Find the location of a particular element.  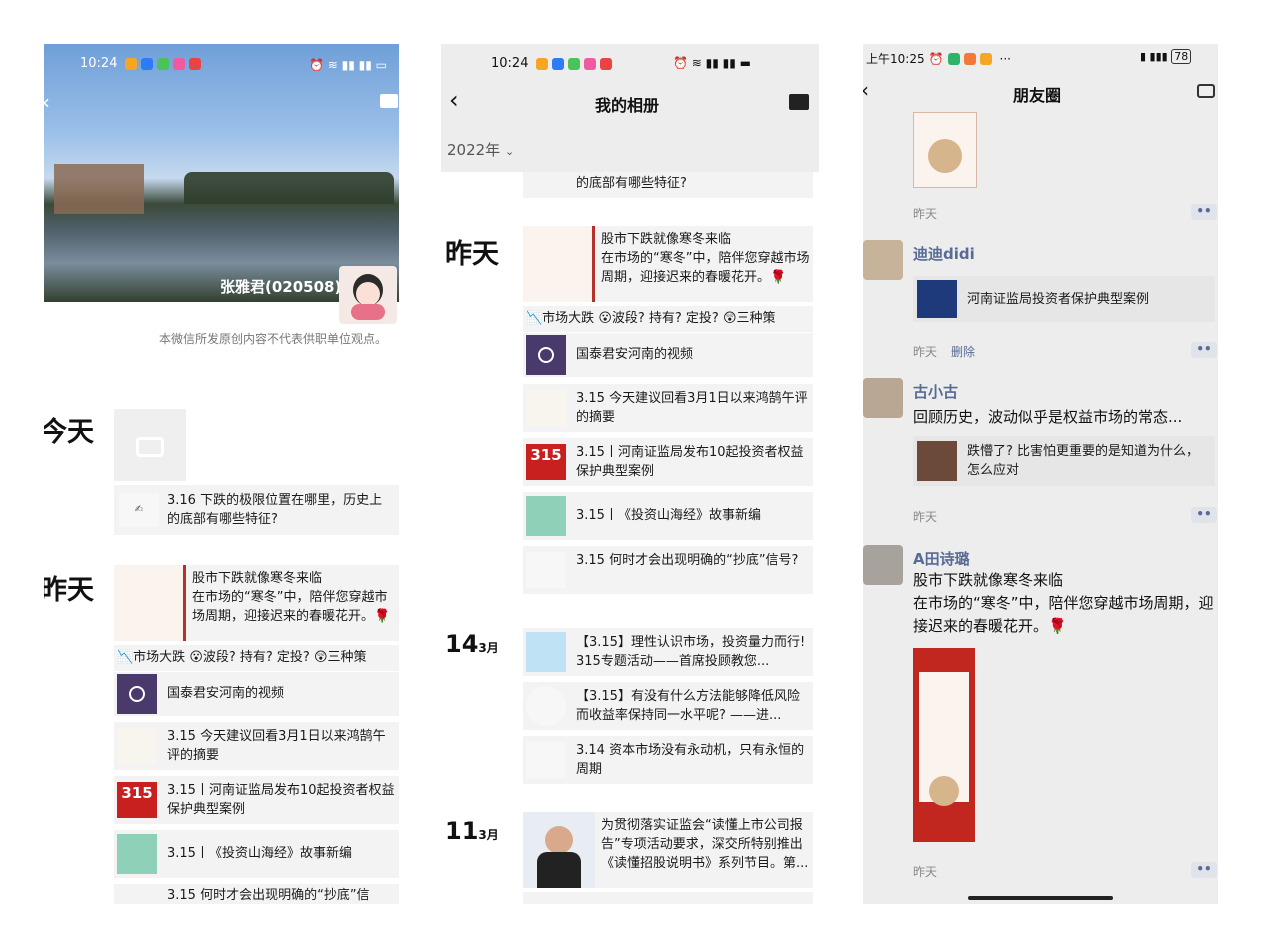

list-item is located at coordinates (668, 898).